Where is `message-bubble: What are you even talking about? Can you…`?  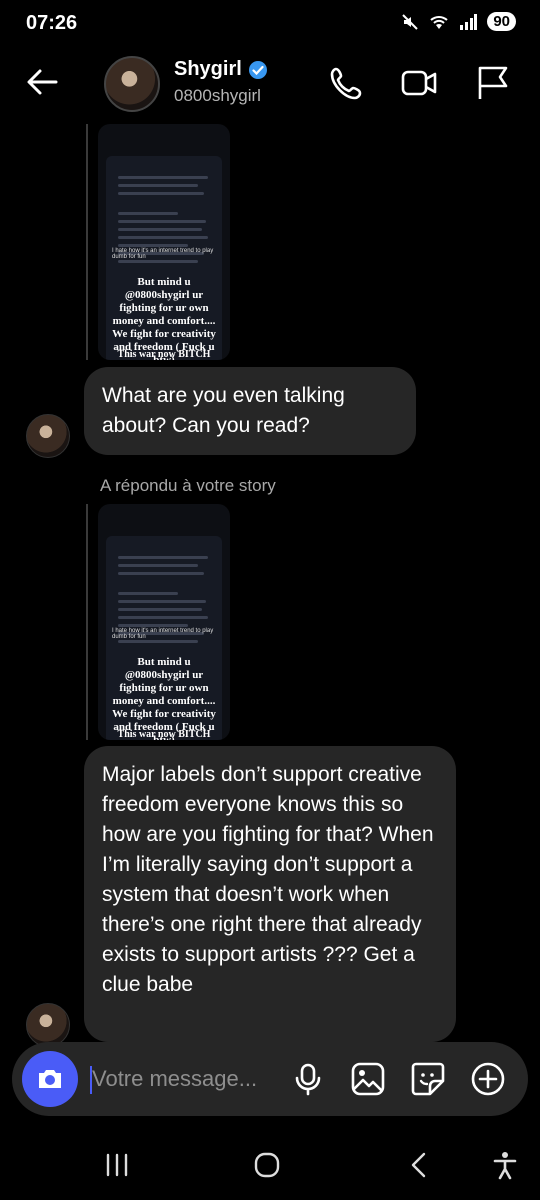 message-bubble: What are you even talking about? Can you… is located at coordinates (250, 411).